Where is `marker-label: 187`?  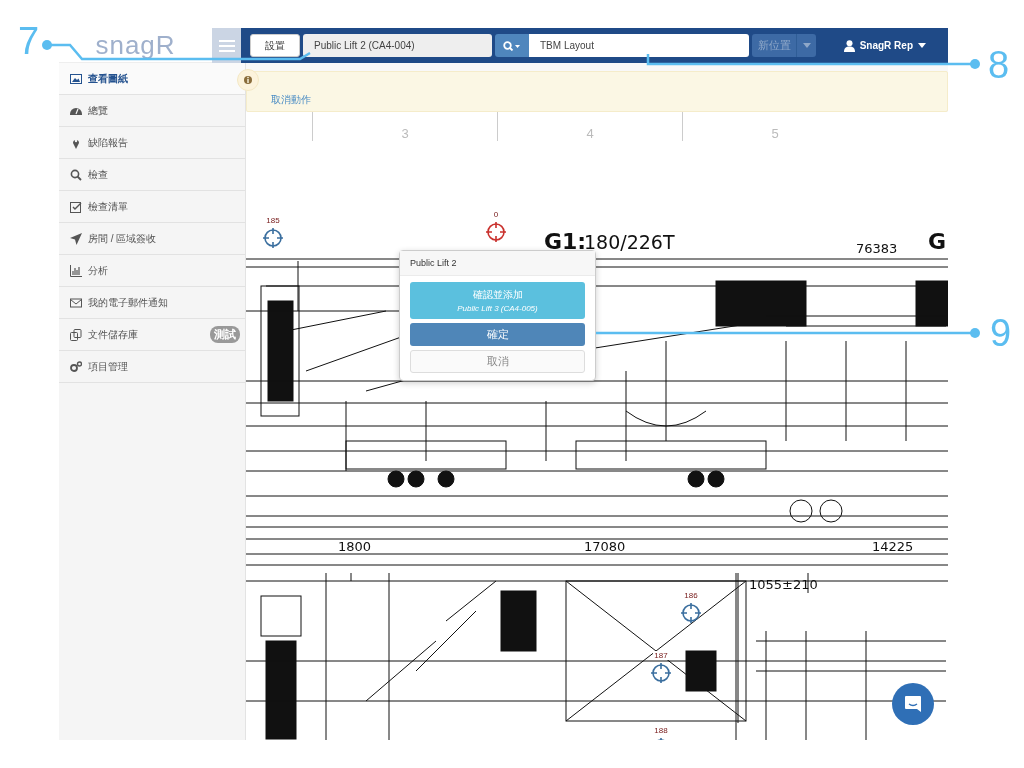 marker-label: 187 is located at coordinates (661, 655).